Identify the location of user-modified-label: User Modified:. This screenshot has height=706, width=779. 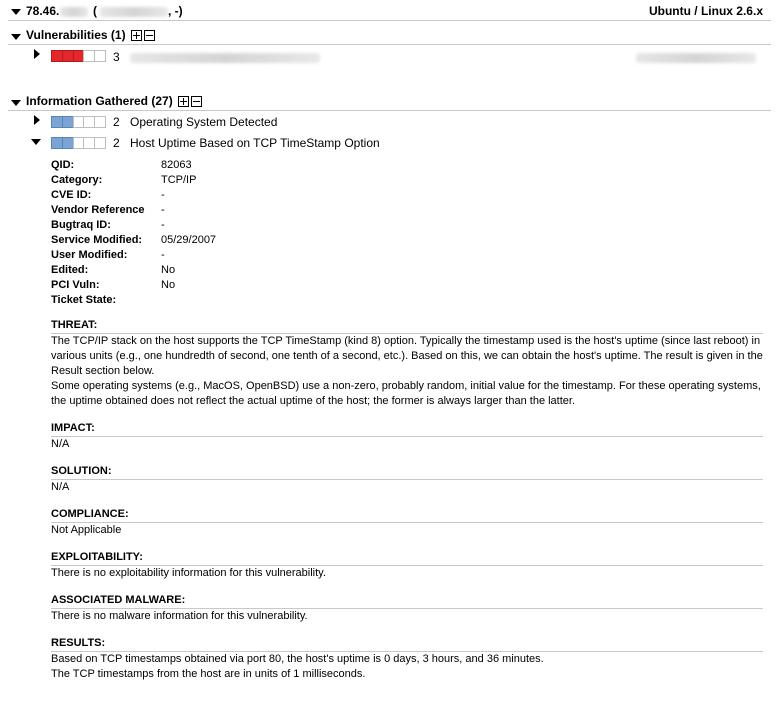
(89, 255).